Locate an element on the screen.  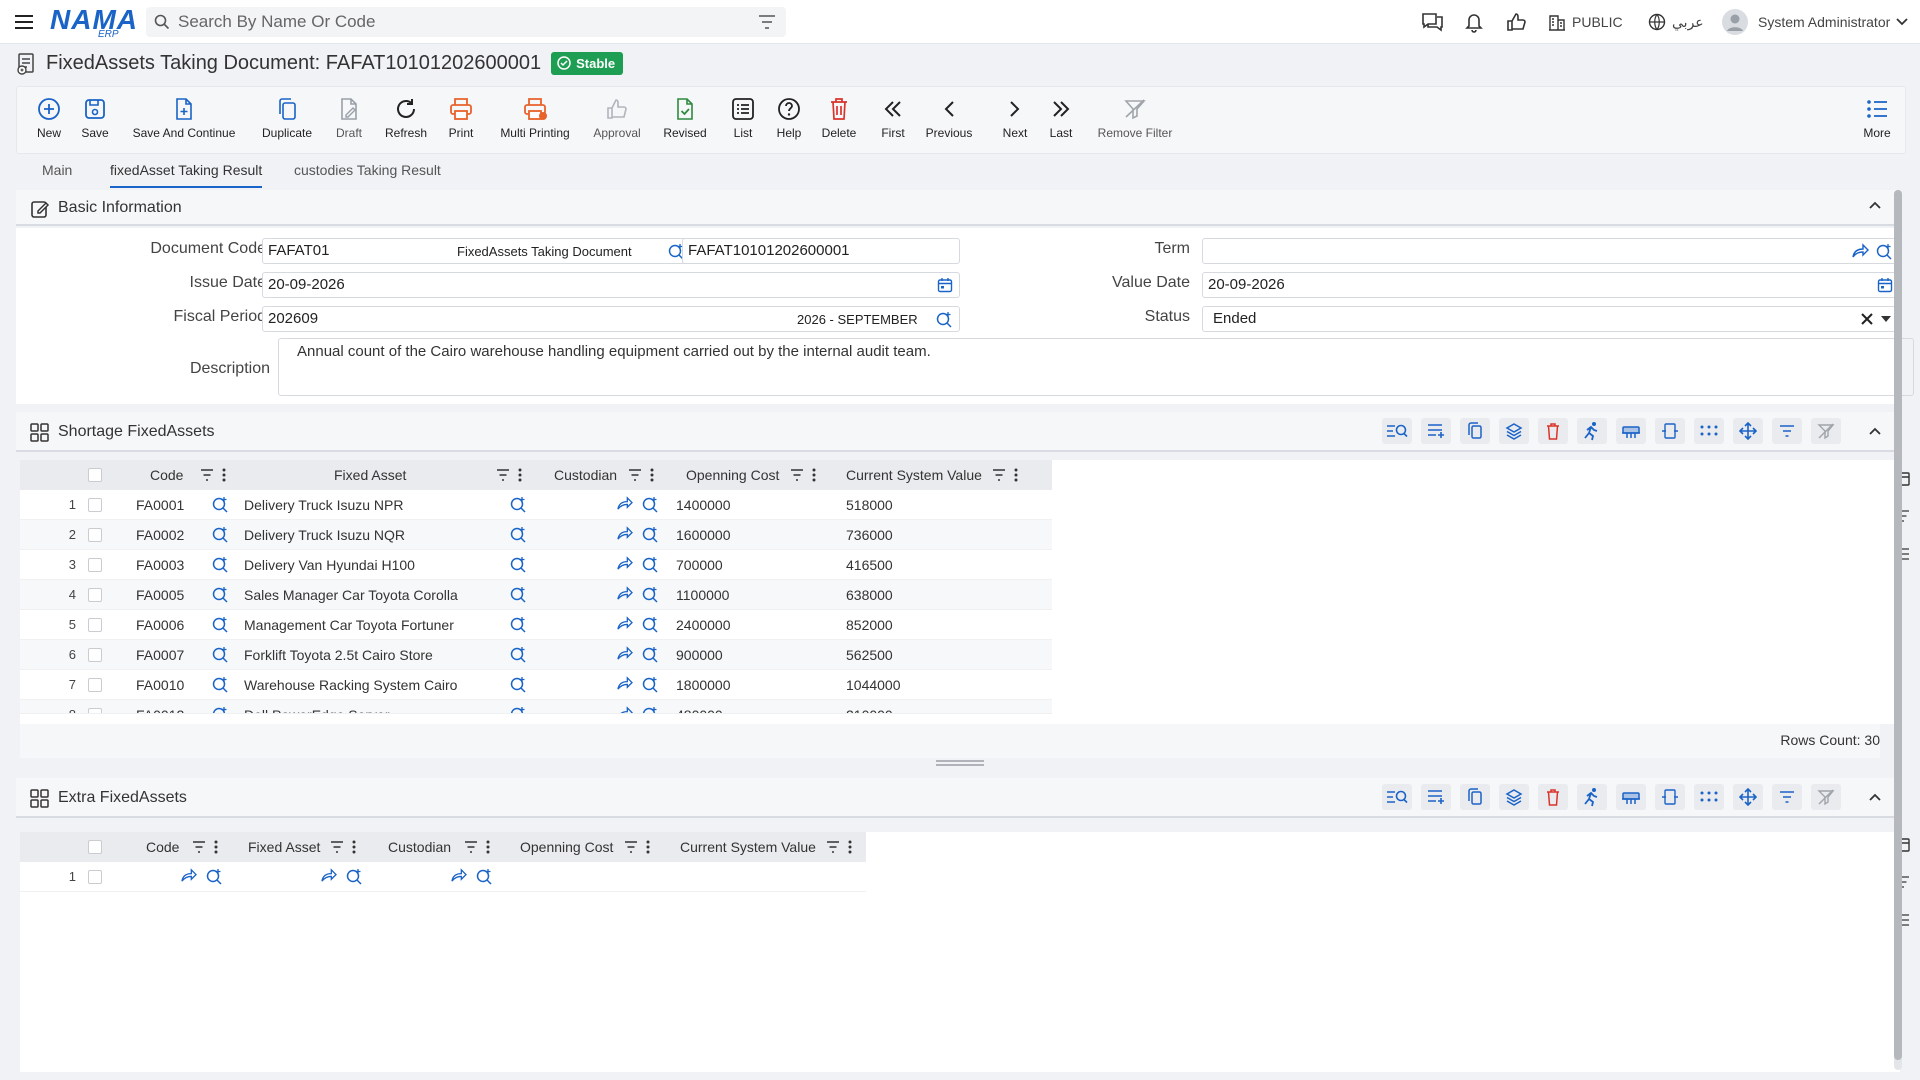
new-button: New is located at coordinates (49, 123).